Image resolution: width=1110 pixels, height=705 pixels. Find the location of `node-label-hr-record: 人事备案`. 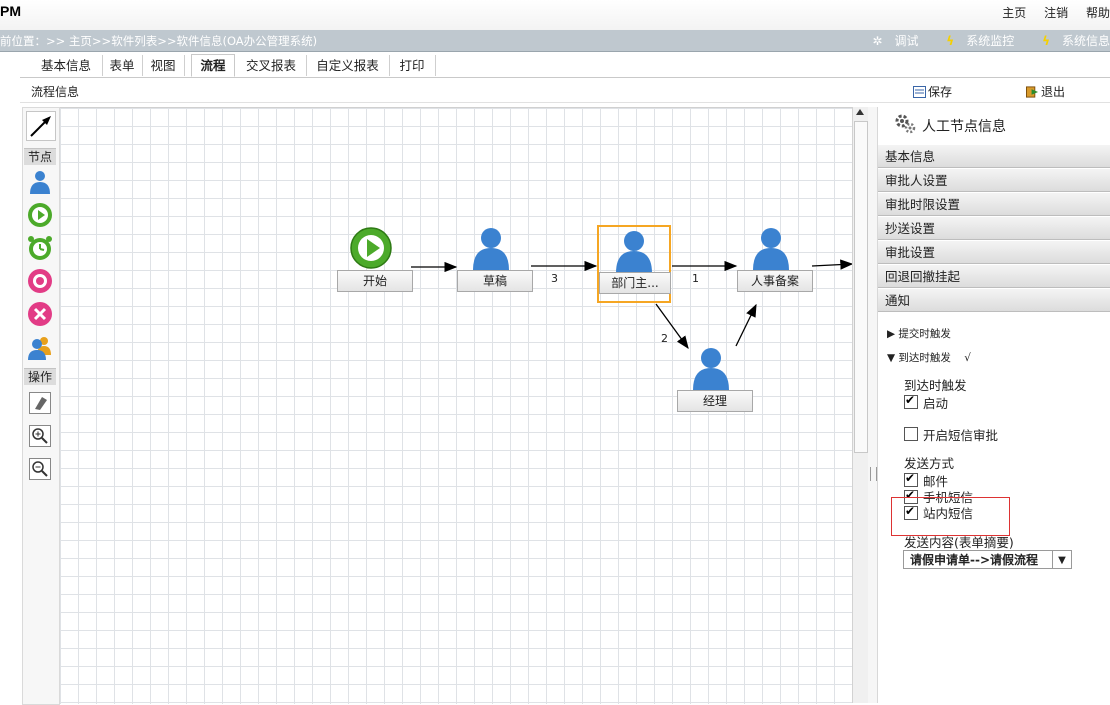

node-label-hr-record: 人事备案 is located at coordinates (775, 281).